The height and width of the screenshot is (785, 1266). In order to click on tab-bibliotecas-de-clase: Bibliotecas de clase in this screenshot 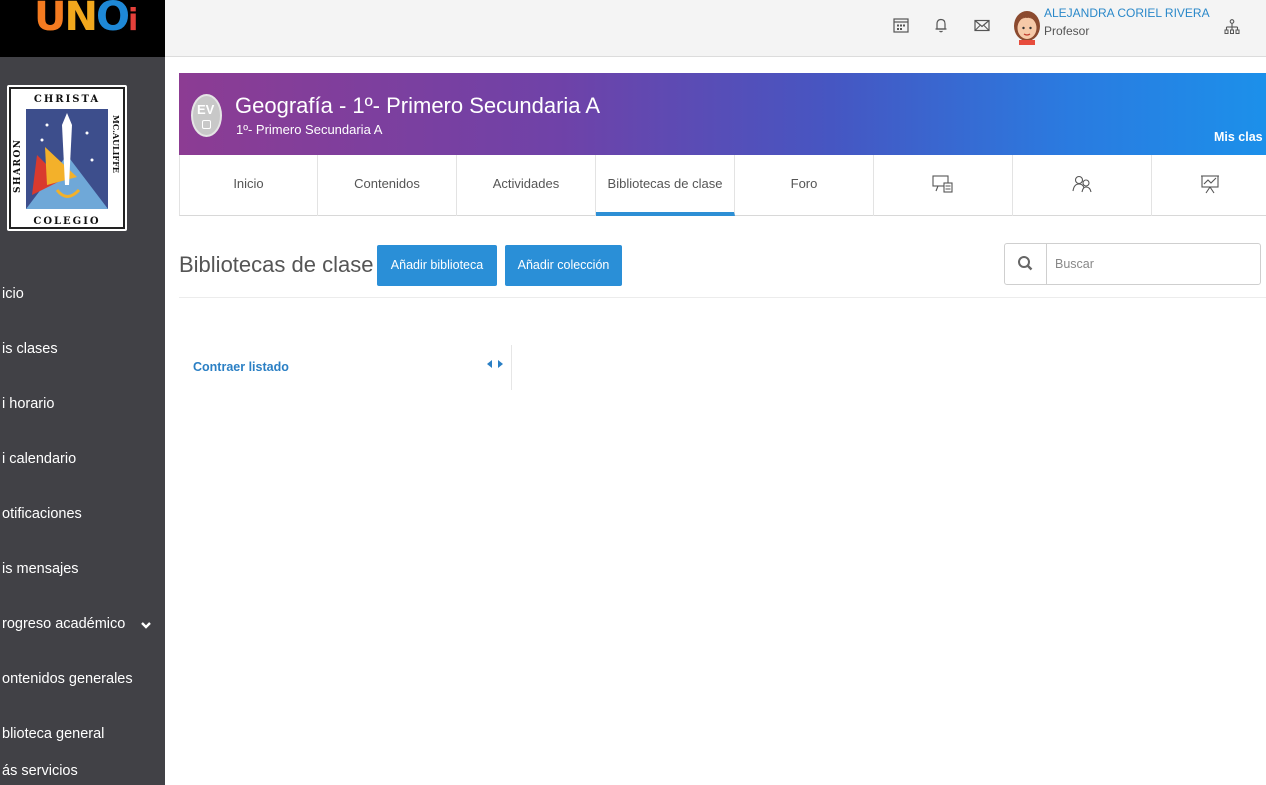, I will do `click(665, 185)`.